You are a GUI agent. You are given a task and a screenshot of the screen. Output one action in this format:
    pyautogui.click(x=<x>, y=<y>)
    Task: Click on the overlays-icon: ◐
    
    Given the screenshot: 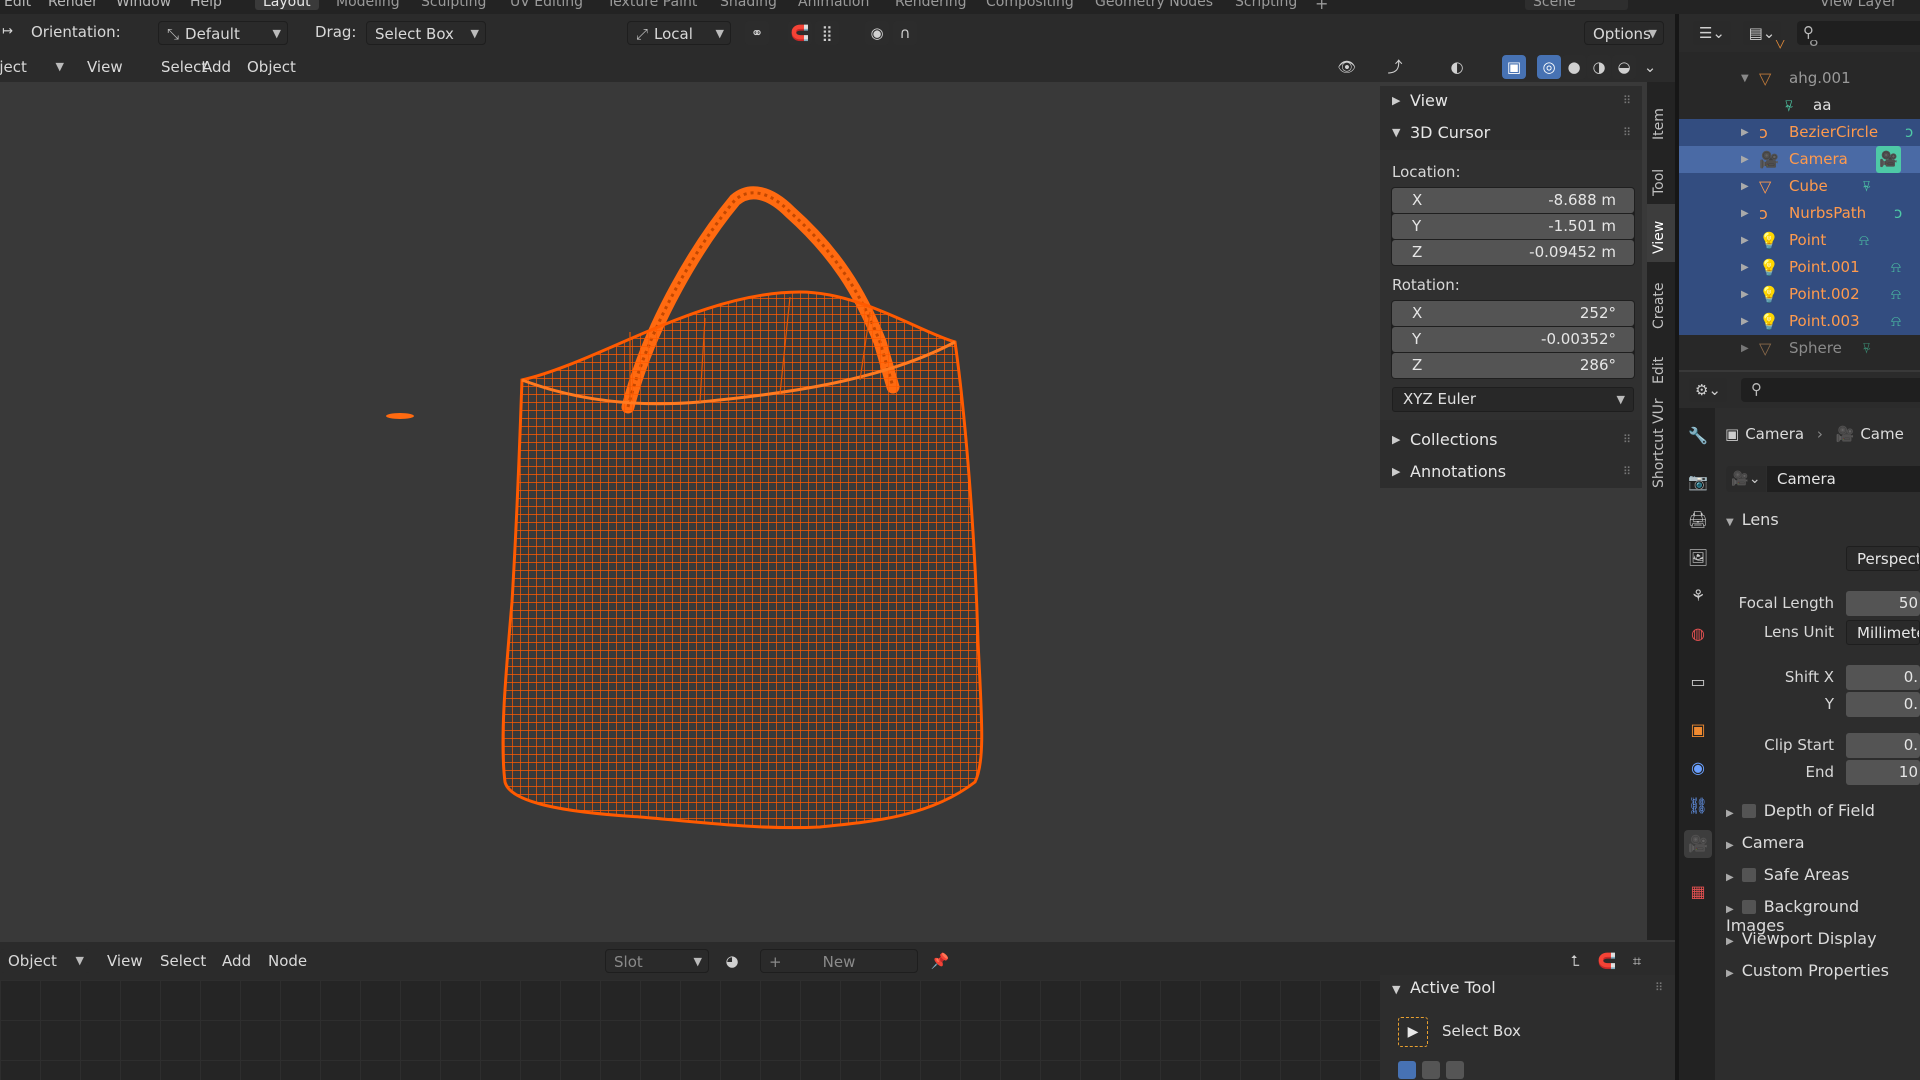 What is the action you would take?
    pyautogui.click(x=1457, y=67)
    